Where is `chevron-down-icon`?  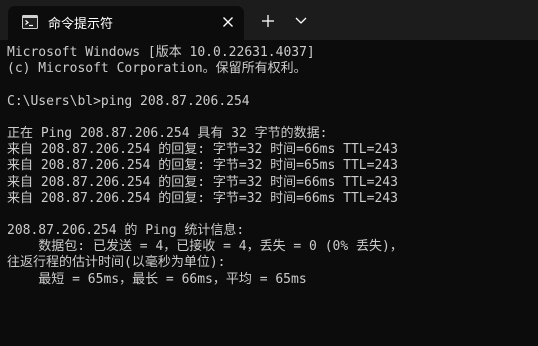 chevron-down-icon is located at coordinates (301, 20).